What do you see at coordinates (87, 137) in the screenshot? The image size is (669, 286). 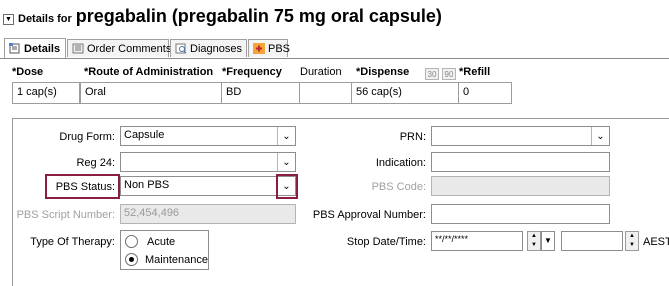 I see `drug-form-label: Drug Form:` at bounding box center [87, 137].